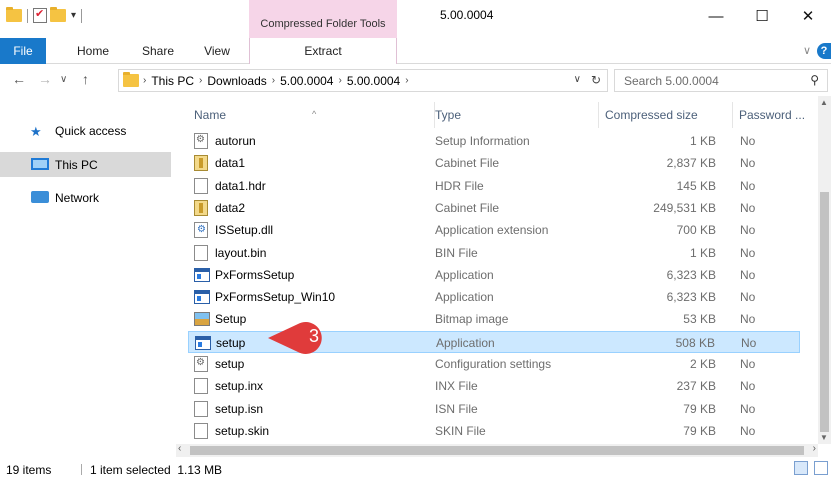 This screenshot has height=480, width=831. What do you see at coordinates (807, 50) in the screenshot?
I see `expand-ribbon-chevron-icon: ∨` at bounding box center [807, 50].